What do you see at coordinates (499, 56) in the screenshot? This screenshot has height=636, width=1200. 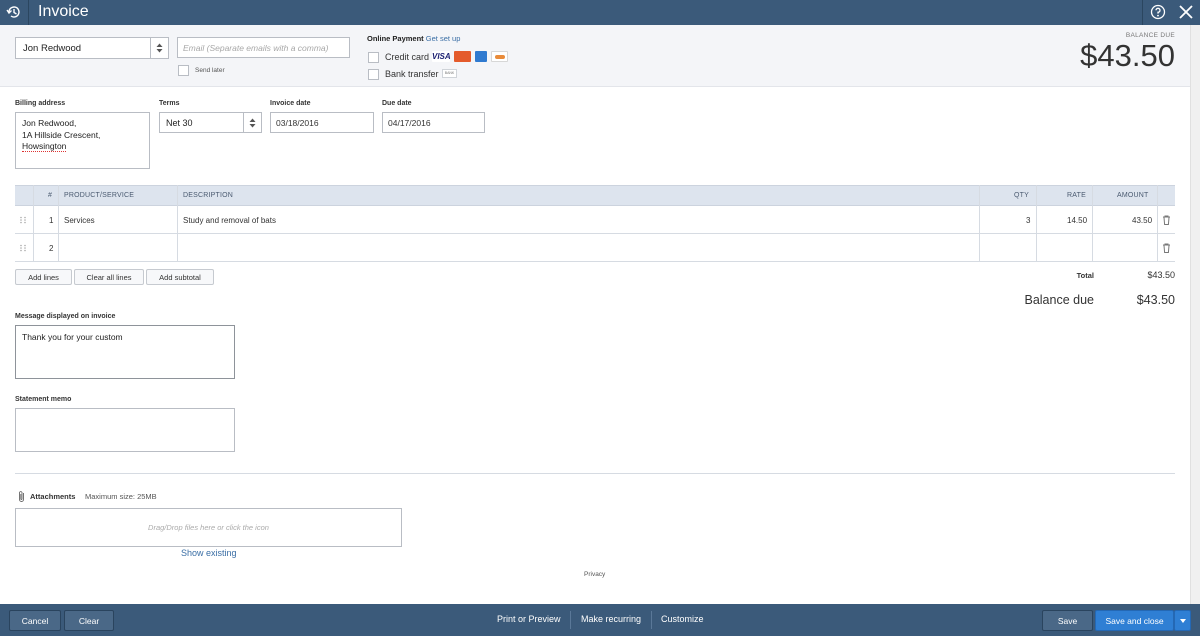 I see `discover-card-icon` at bounding box center [499, 56].